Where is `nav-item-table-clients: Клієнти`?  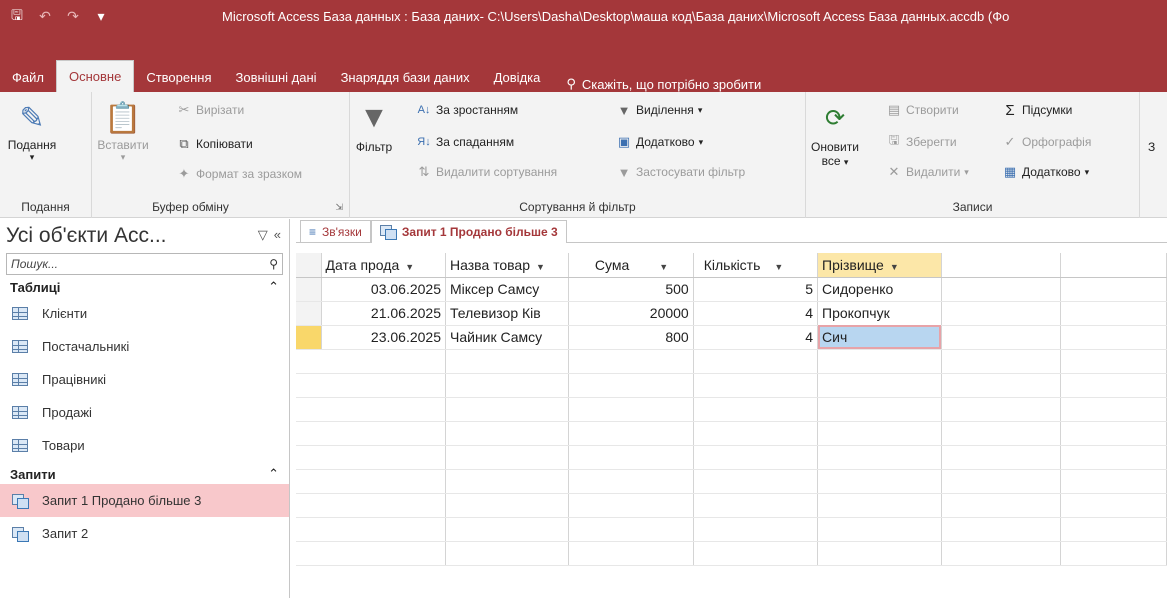
nav-item-table-clients: Клієнти is located at coordinates (144, 313).